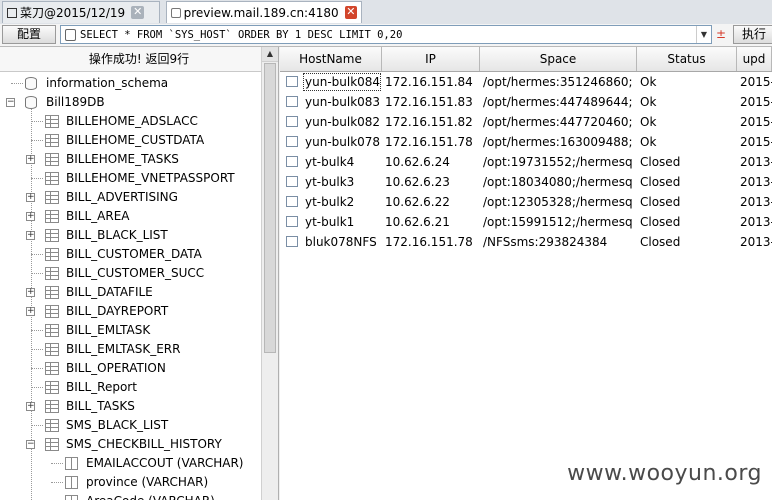 The width and height of the screenshot is (772, 500). Describe the element at coordinates (558, 59) in the screenshot. I see `column-header: Space` at that location.